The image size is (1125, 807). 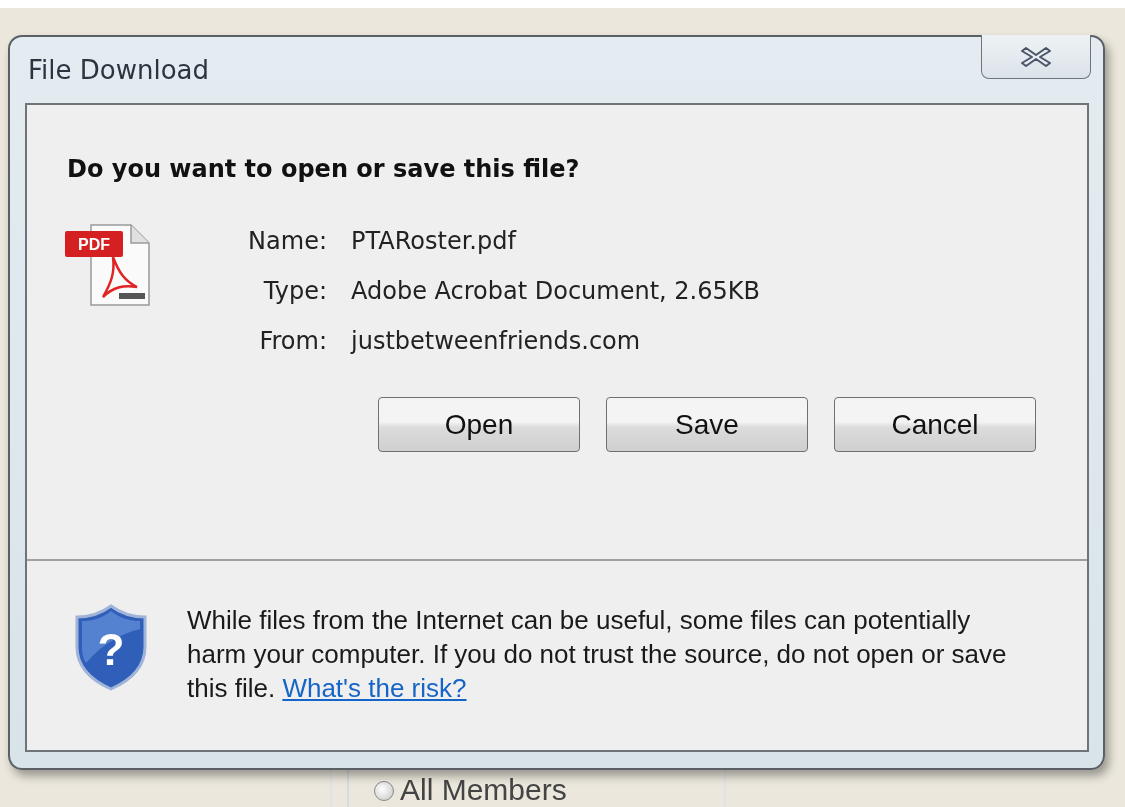 I want to click on close-button, so click(x=1036, y=57).